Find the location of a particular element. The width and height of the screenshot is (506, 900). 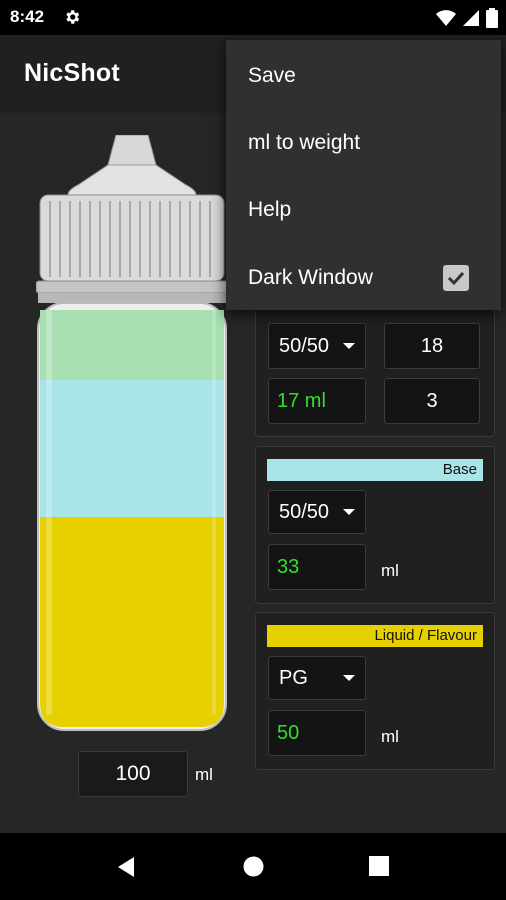

settings-gear-icon is located at coordinates (72, 19).